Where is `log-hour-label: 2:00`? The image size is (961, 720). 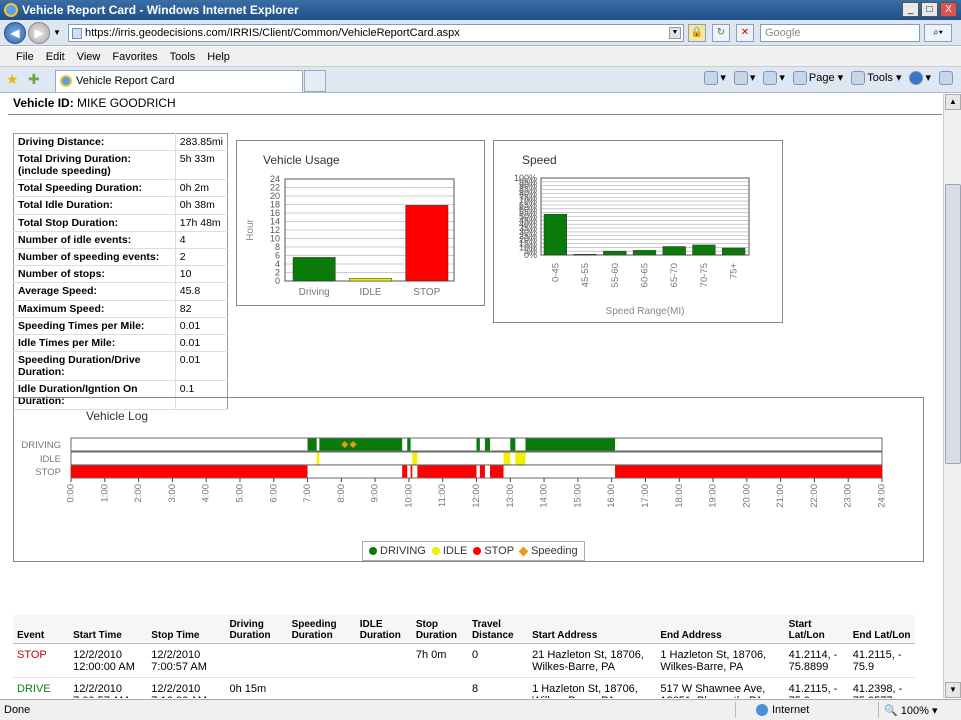 log-hour-label: 2:00 is located at coordinates (138, 493).